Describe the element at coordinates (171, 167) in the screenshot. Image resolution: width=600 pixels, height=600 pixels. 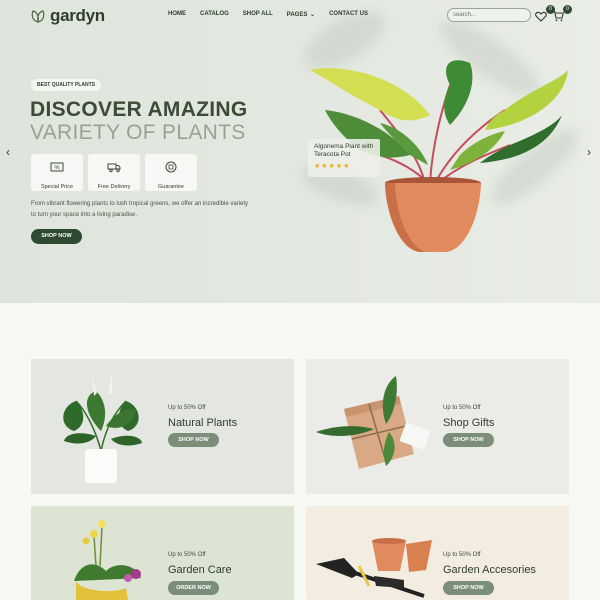
I see `guarantee-icon` at that location.